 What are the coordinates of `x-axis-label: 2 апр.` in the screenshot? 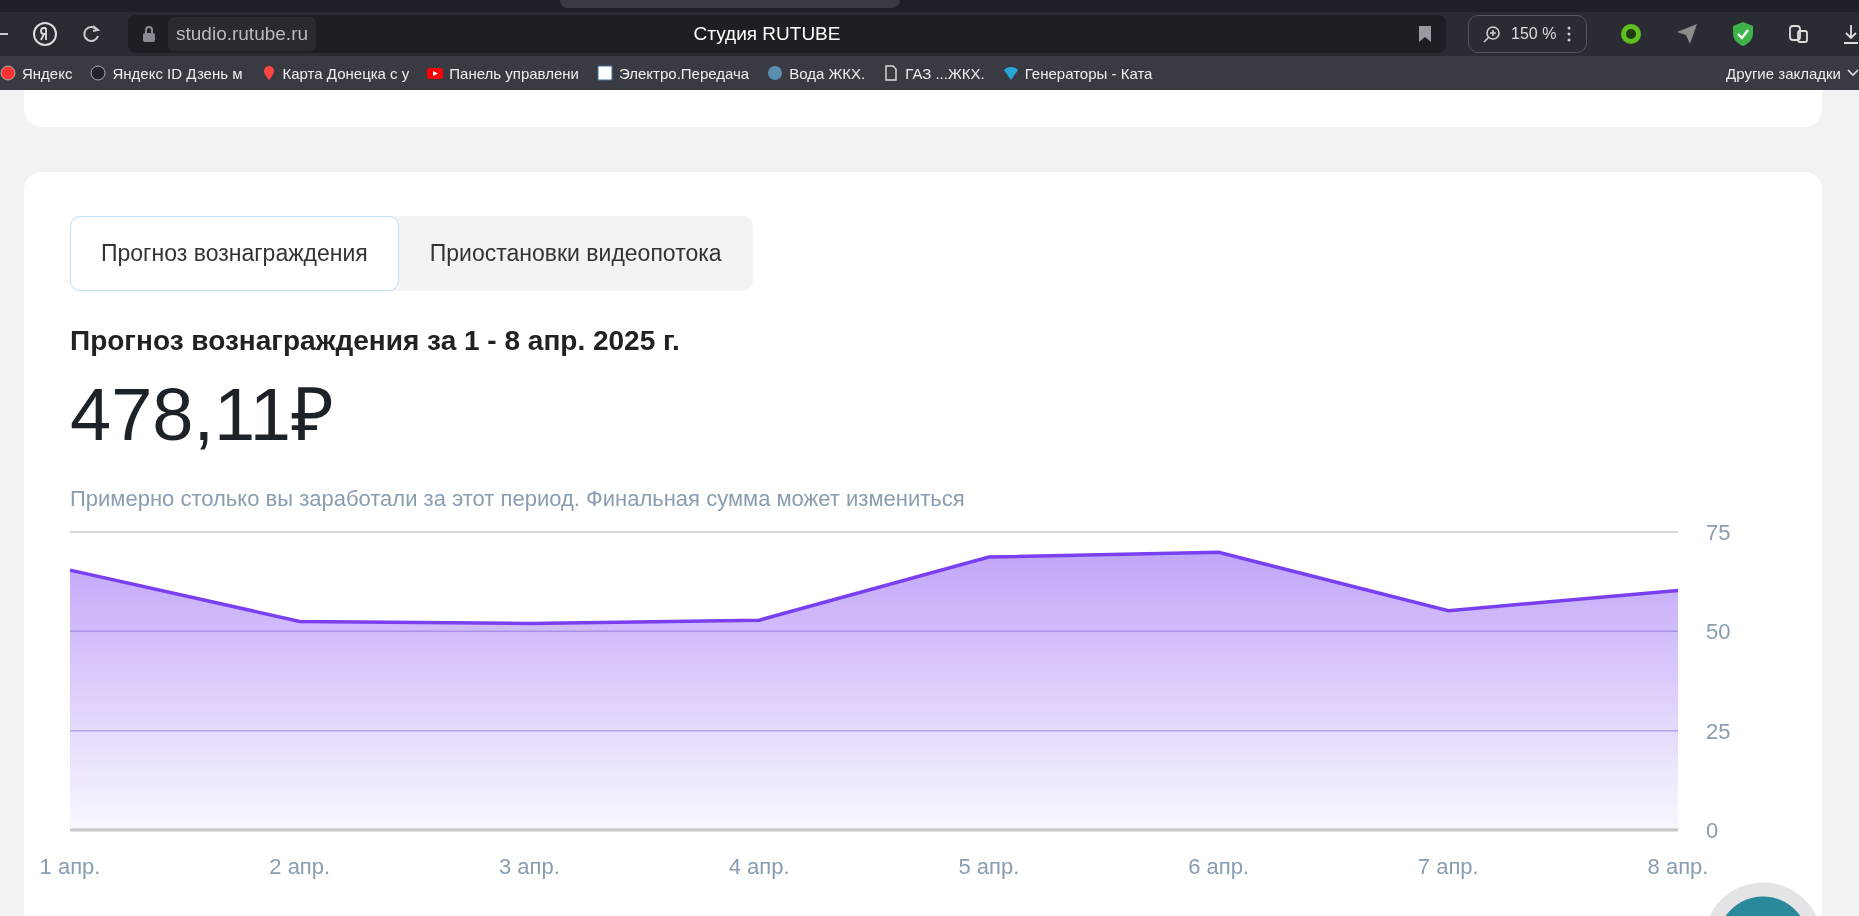 It's located at (300, 866).